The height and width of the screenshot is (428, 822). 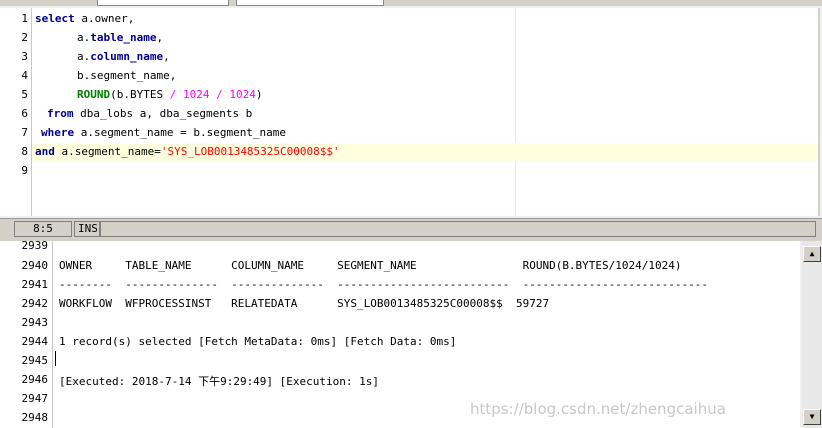 What do you see at coordinates (24, 18) in the screenshot?
I see `line-number: 1` at bounding box center [24, 18].